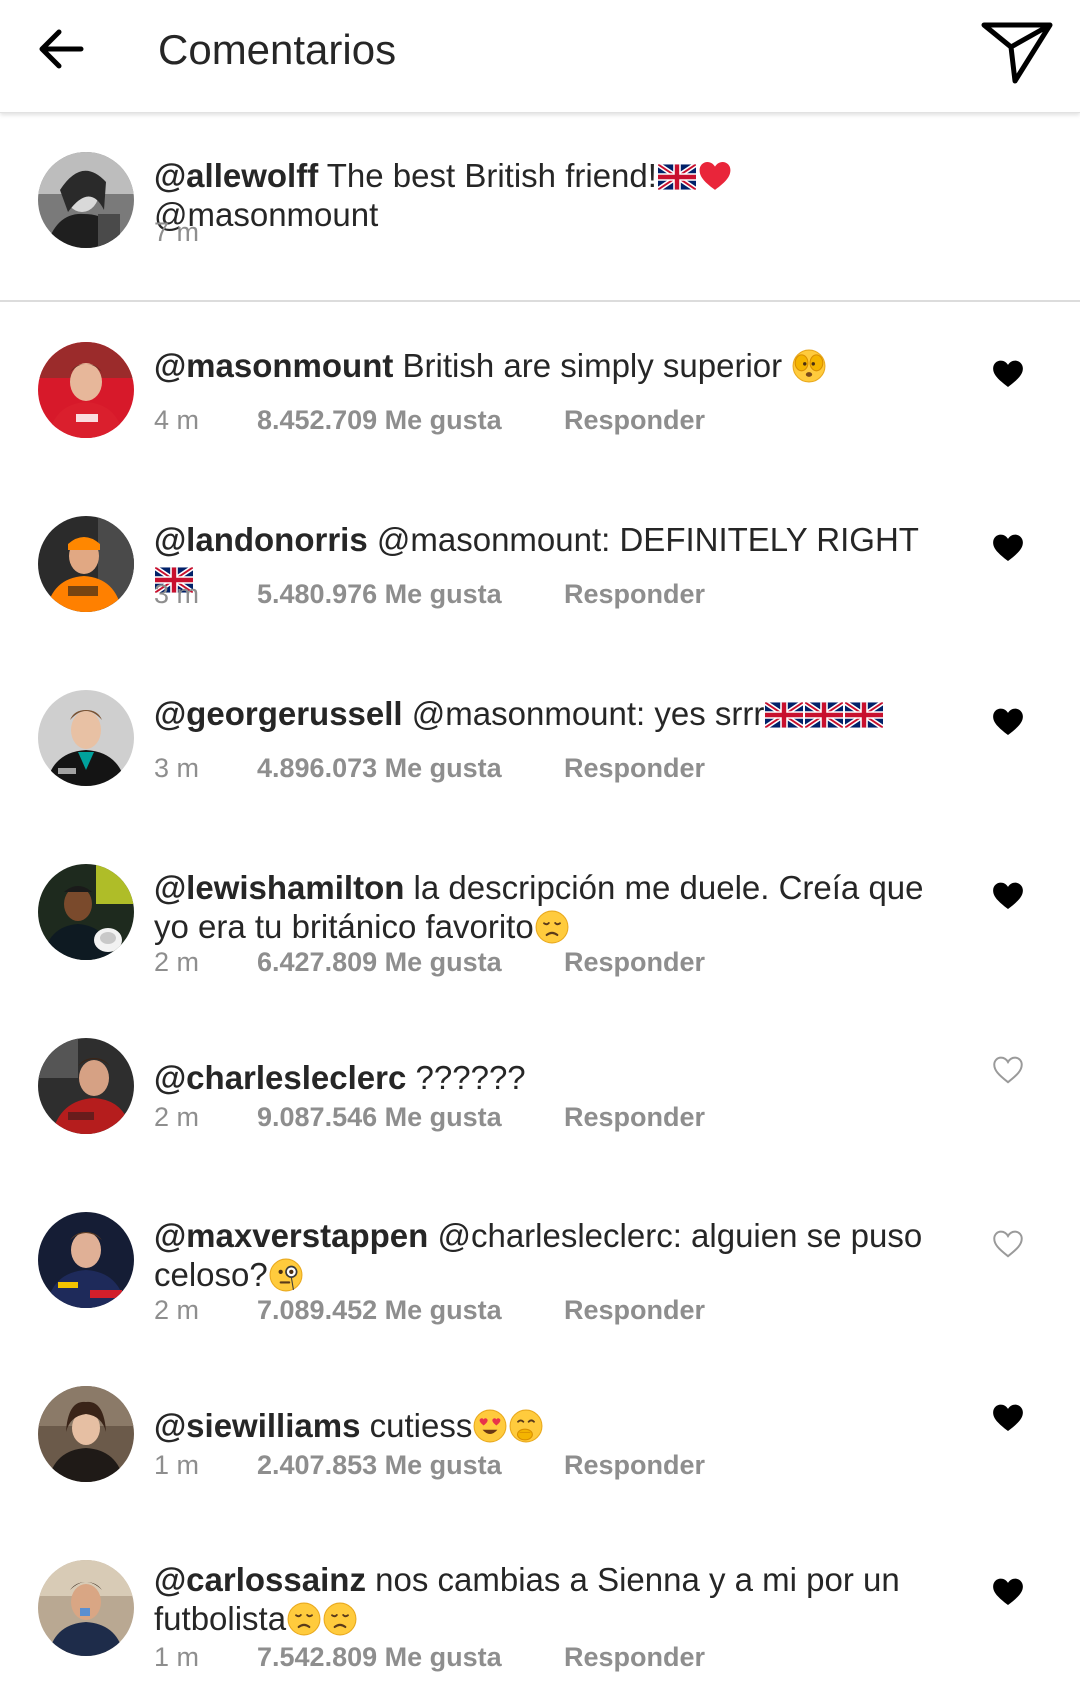  Describe the element at coordinates (260, 1579) in the screenshot. I see `comment-username: @carlossainz` at that location.